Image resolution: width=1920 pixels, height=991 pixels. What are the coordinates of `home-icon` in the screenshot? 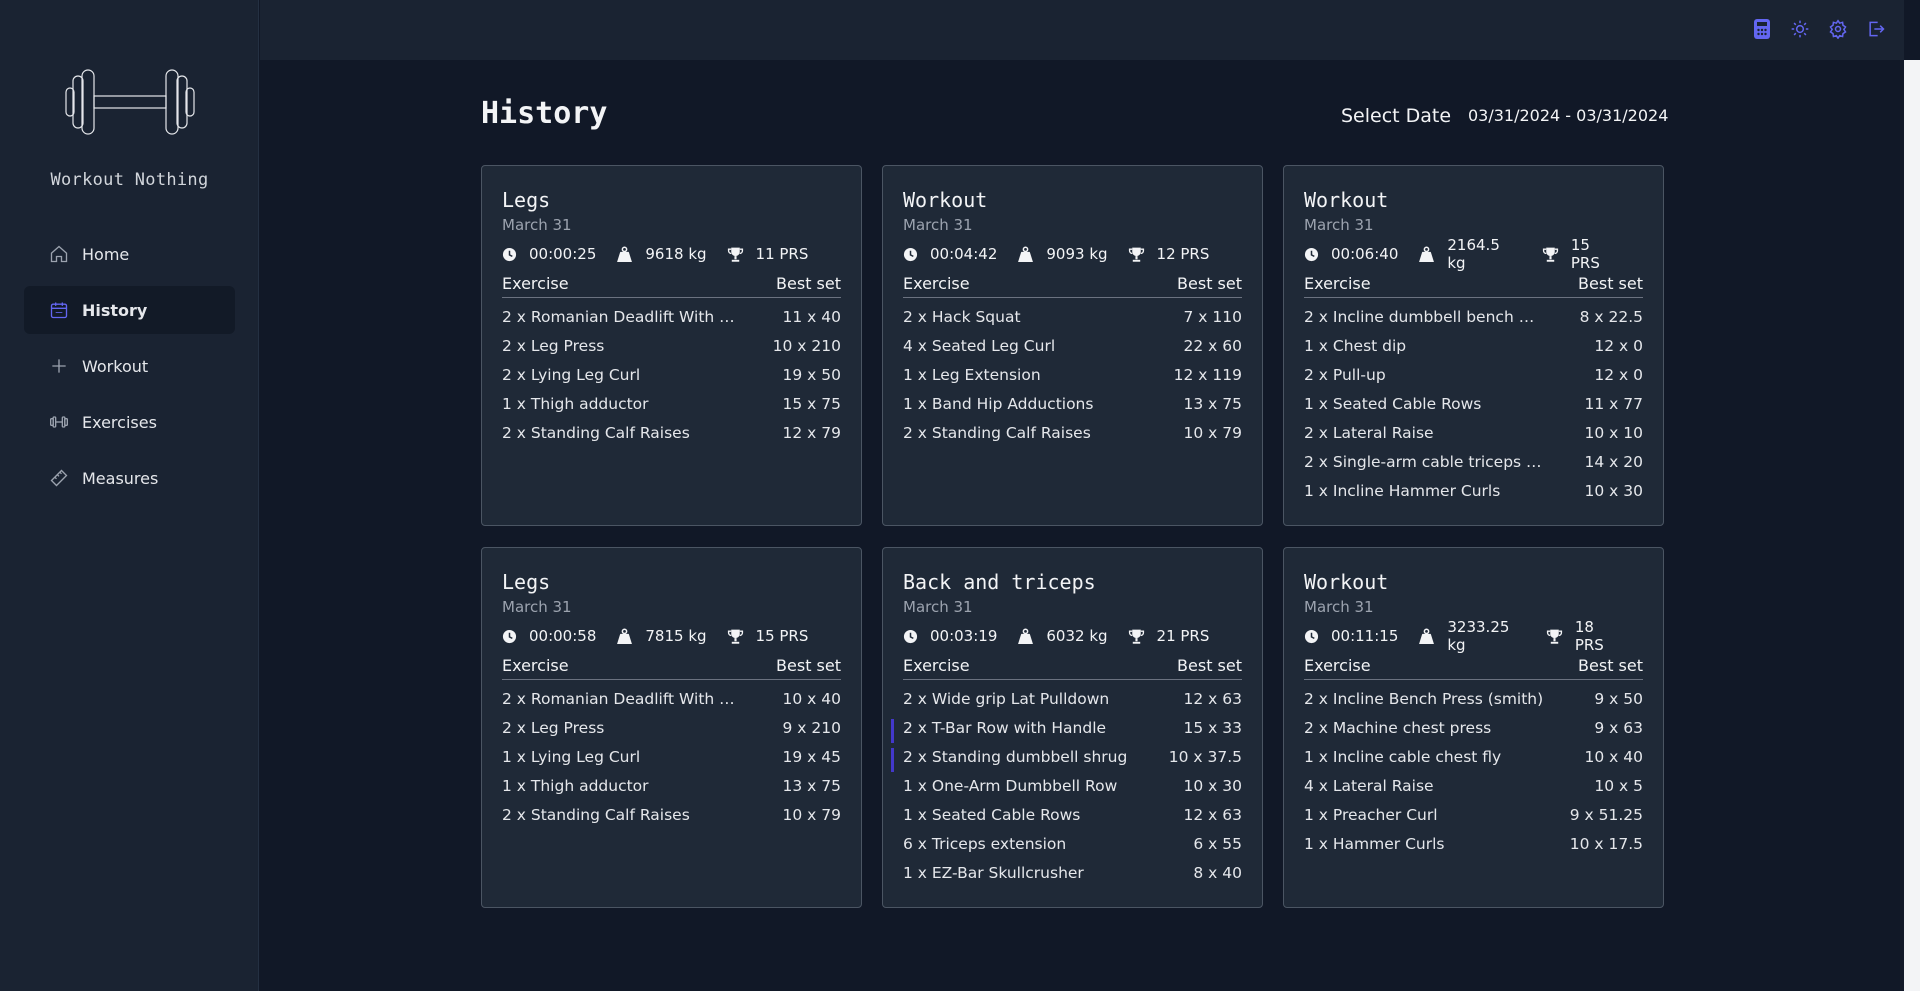 It's located at (59, 254).